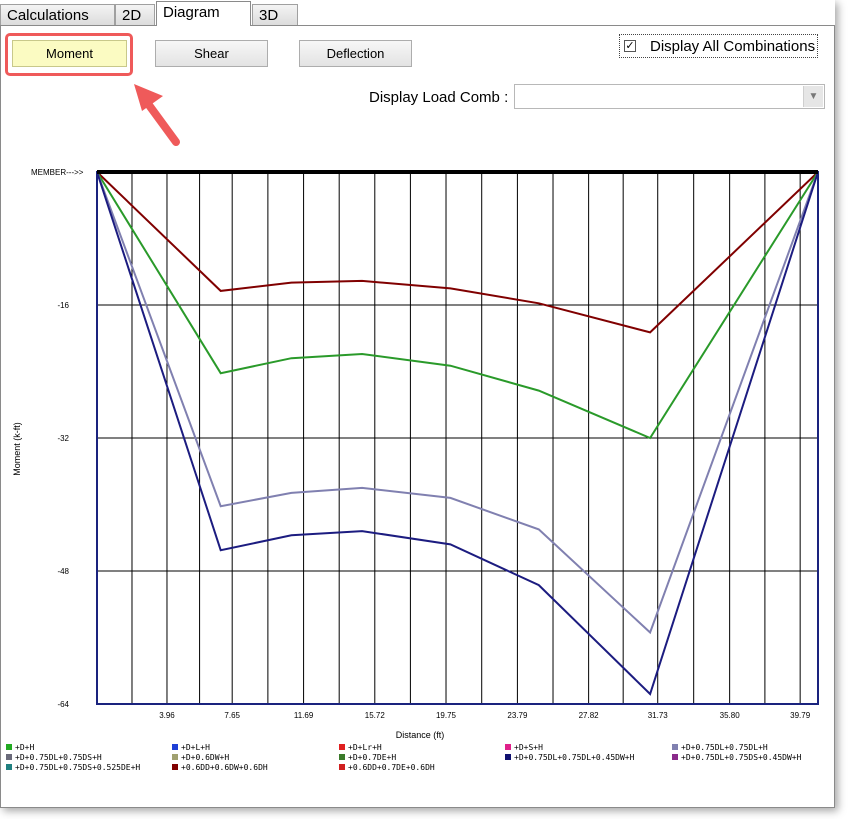 This screenshot has height=819, width=848. What do you see at coordinates (391, 767) in the screenshot?
I see `legend-label: +0.6DD+0.7DE+0.6DH` at bounding box center [391, 767].